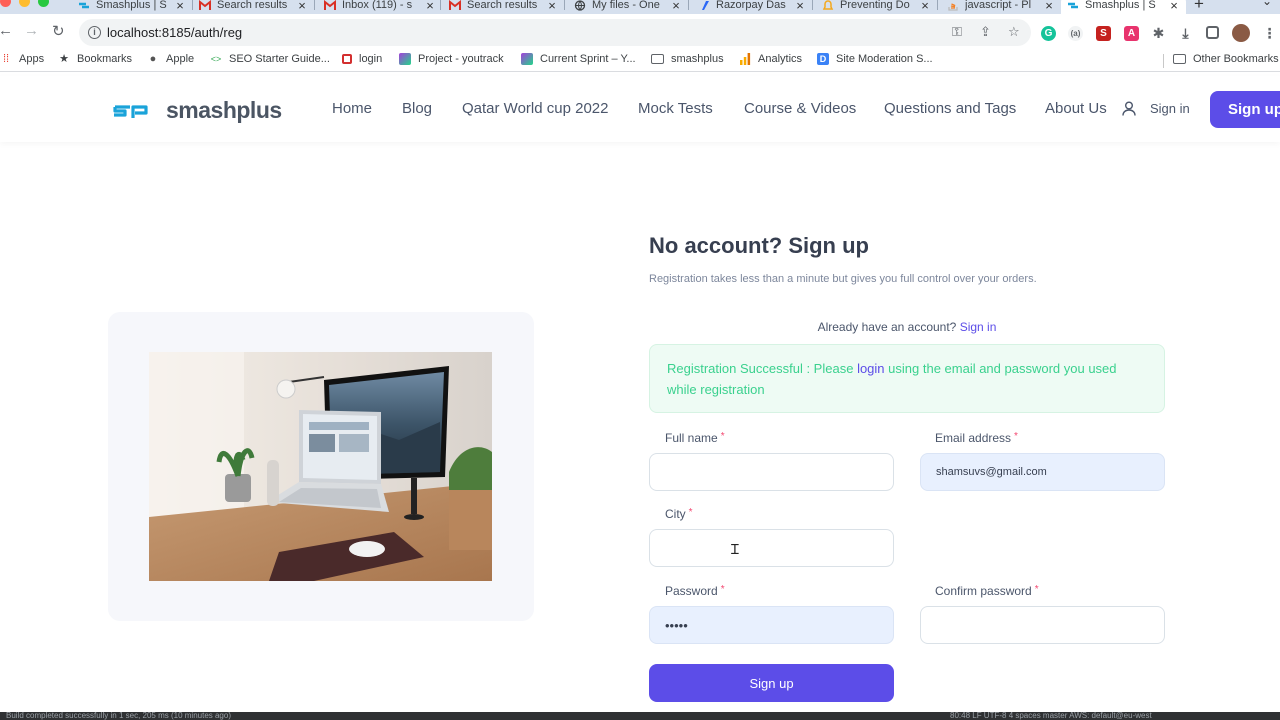 The width and height of the screenshot is (1280, 720). Describe the element at coordinates (535, 108) in the screenshot. I see `nav-qatar-world-cup: Qatar World cup 2022` at that location.